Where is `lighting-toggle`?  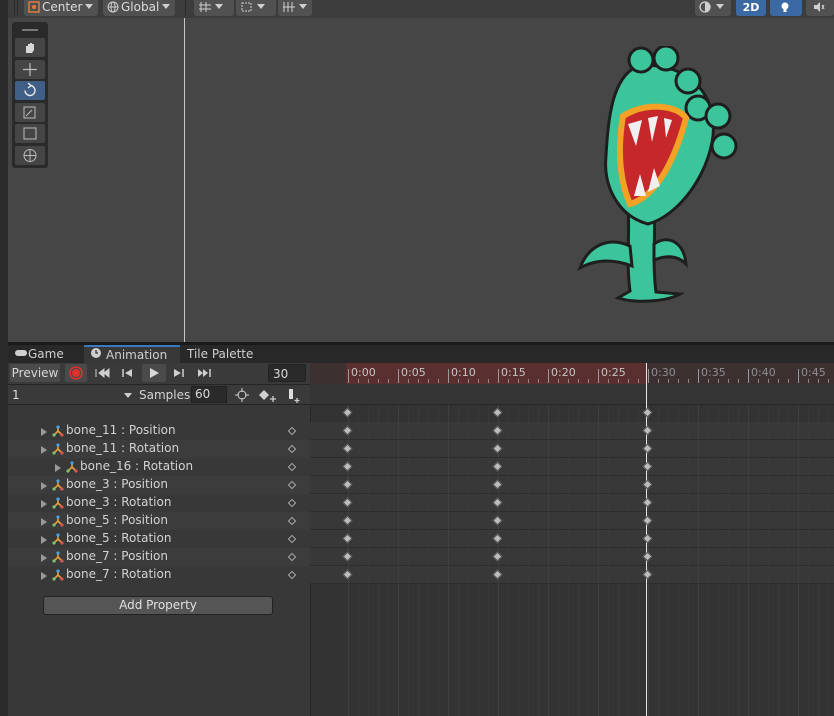
lighting-toggle is located at coordinates (786, 8).